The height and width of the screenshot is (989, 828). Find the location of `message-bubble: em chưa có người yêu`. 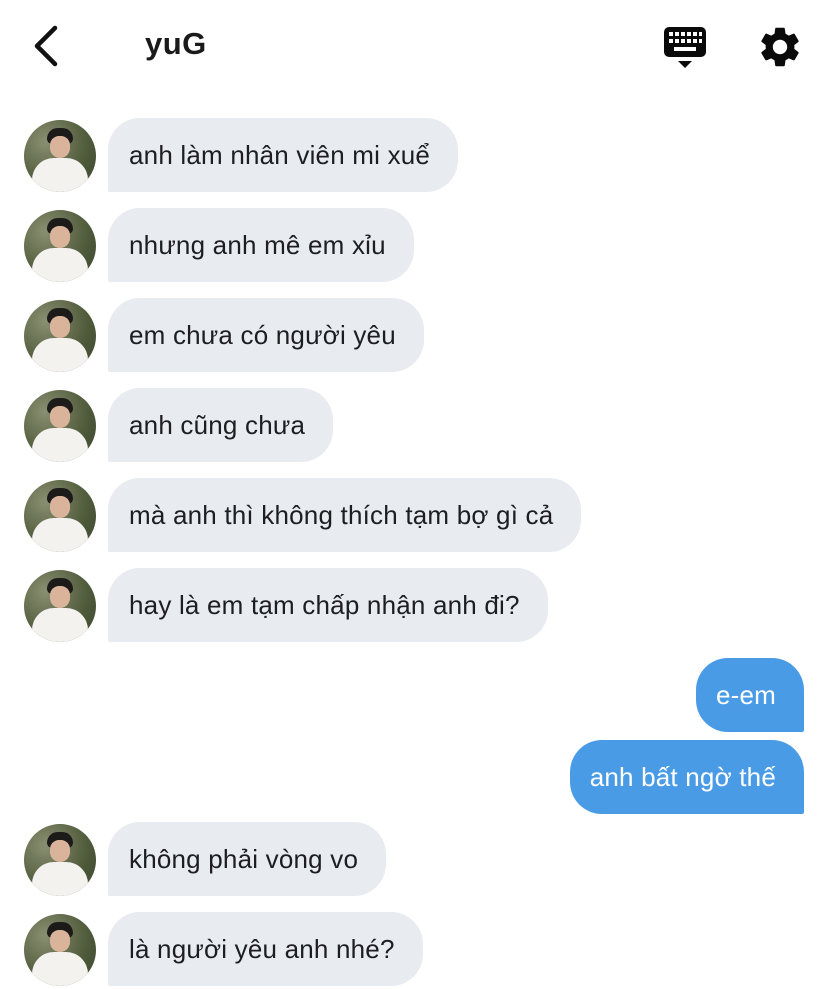

message-bubble: em chưa có người yêu is located at coordinates (266, 335).